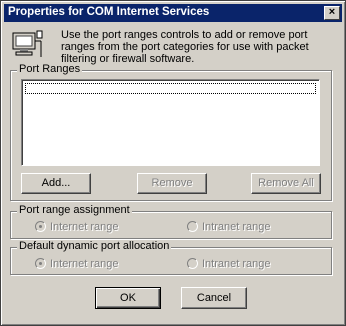 This screenshot has width=346, height=326. I want to click on list-item, so click(170, 88).